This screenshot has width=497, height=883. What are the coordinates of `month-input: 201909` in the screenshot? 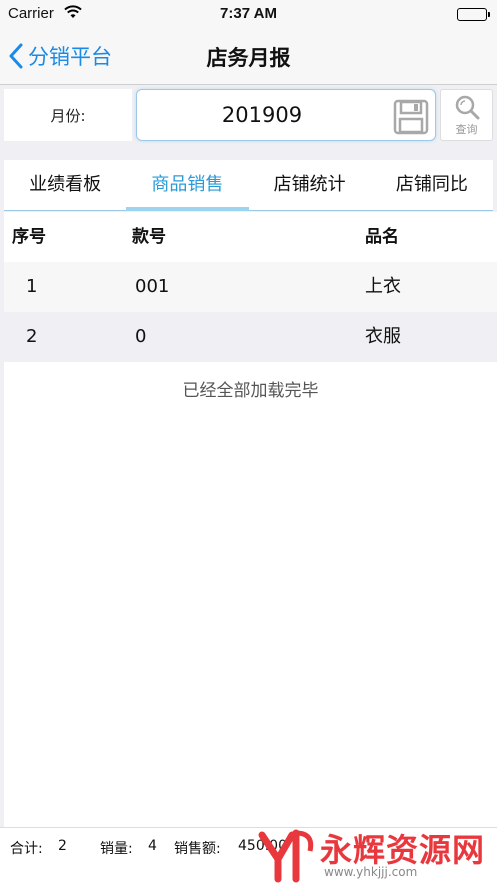 It's located at (286, 115).